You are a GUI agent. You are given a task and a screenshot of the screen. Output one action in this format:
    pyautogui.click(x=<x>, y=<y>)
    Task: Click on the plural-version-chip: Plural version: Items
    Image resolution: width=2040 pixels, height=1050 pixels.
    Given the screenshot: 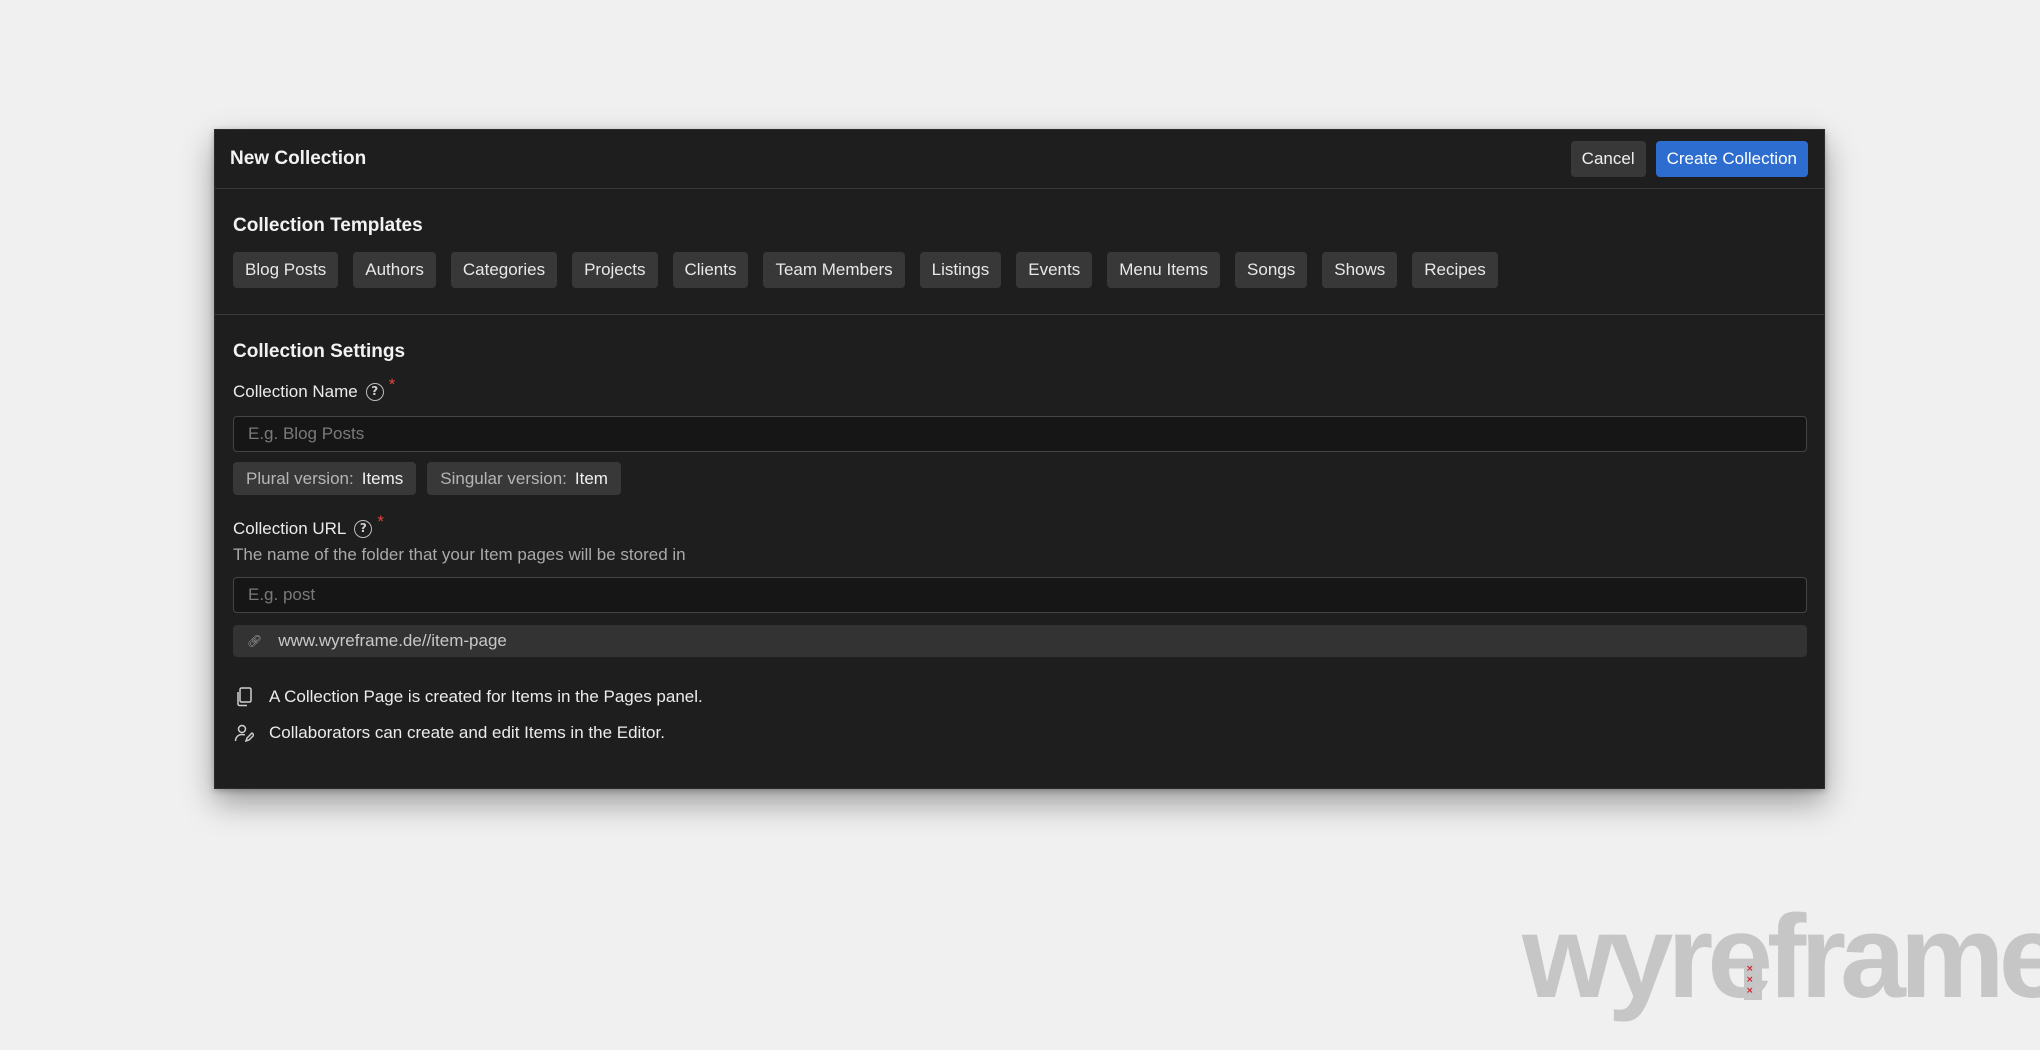 What is the action you would take?
    pyautogui.click(x=325, y=478)
    